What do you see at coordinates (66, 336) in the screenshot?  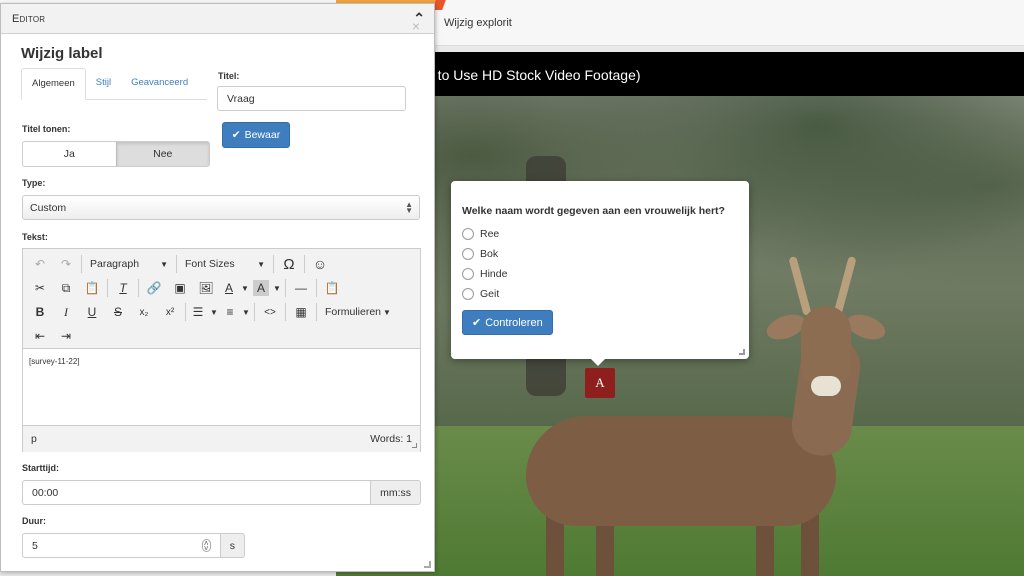 I see `indent-icon: ⇥` at bounding box center [66, 336].